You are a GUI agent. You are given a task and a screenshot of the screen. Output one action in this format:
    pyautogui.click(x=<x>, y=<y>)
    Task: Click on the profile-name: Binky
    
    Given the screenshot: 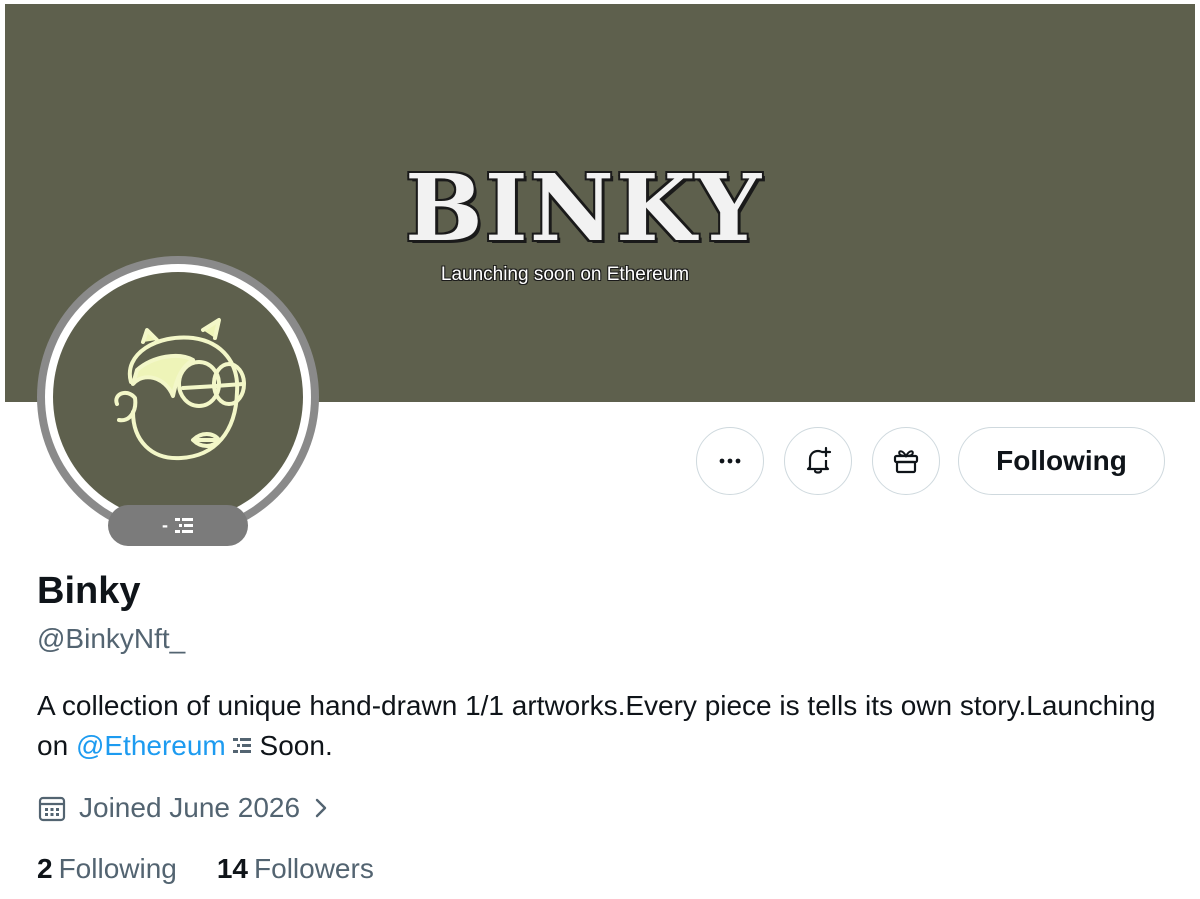 What is the action you would take?
    pyautogui.click(x=89, y=591)
    